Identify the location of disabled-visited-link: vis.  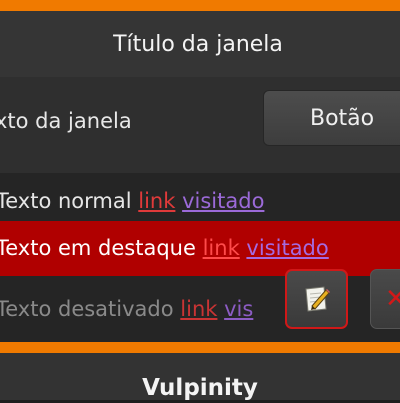
(239, 309).